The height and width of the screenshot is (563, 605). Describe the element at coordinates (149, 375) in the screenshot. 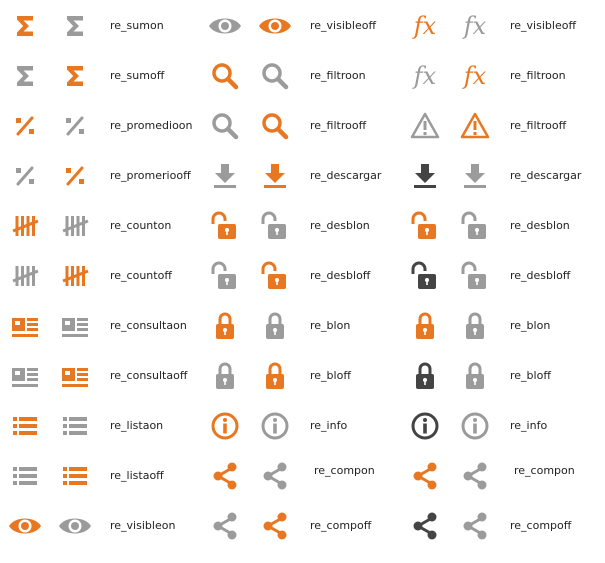

I see `icon-label: re_consultaoff` at that location.